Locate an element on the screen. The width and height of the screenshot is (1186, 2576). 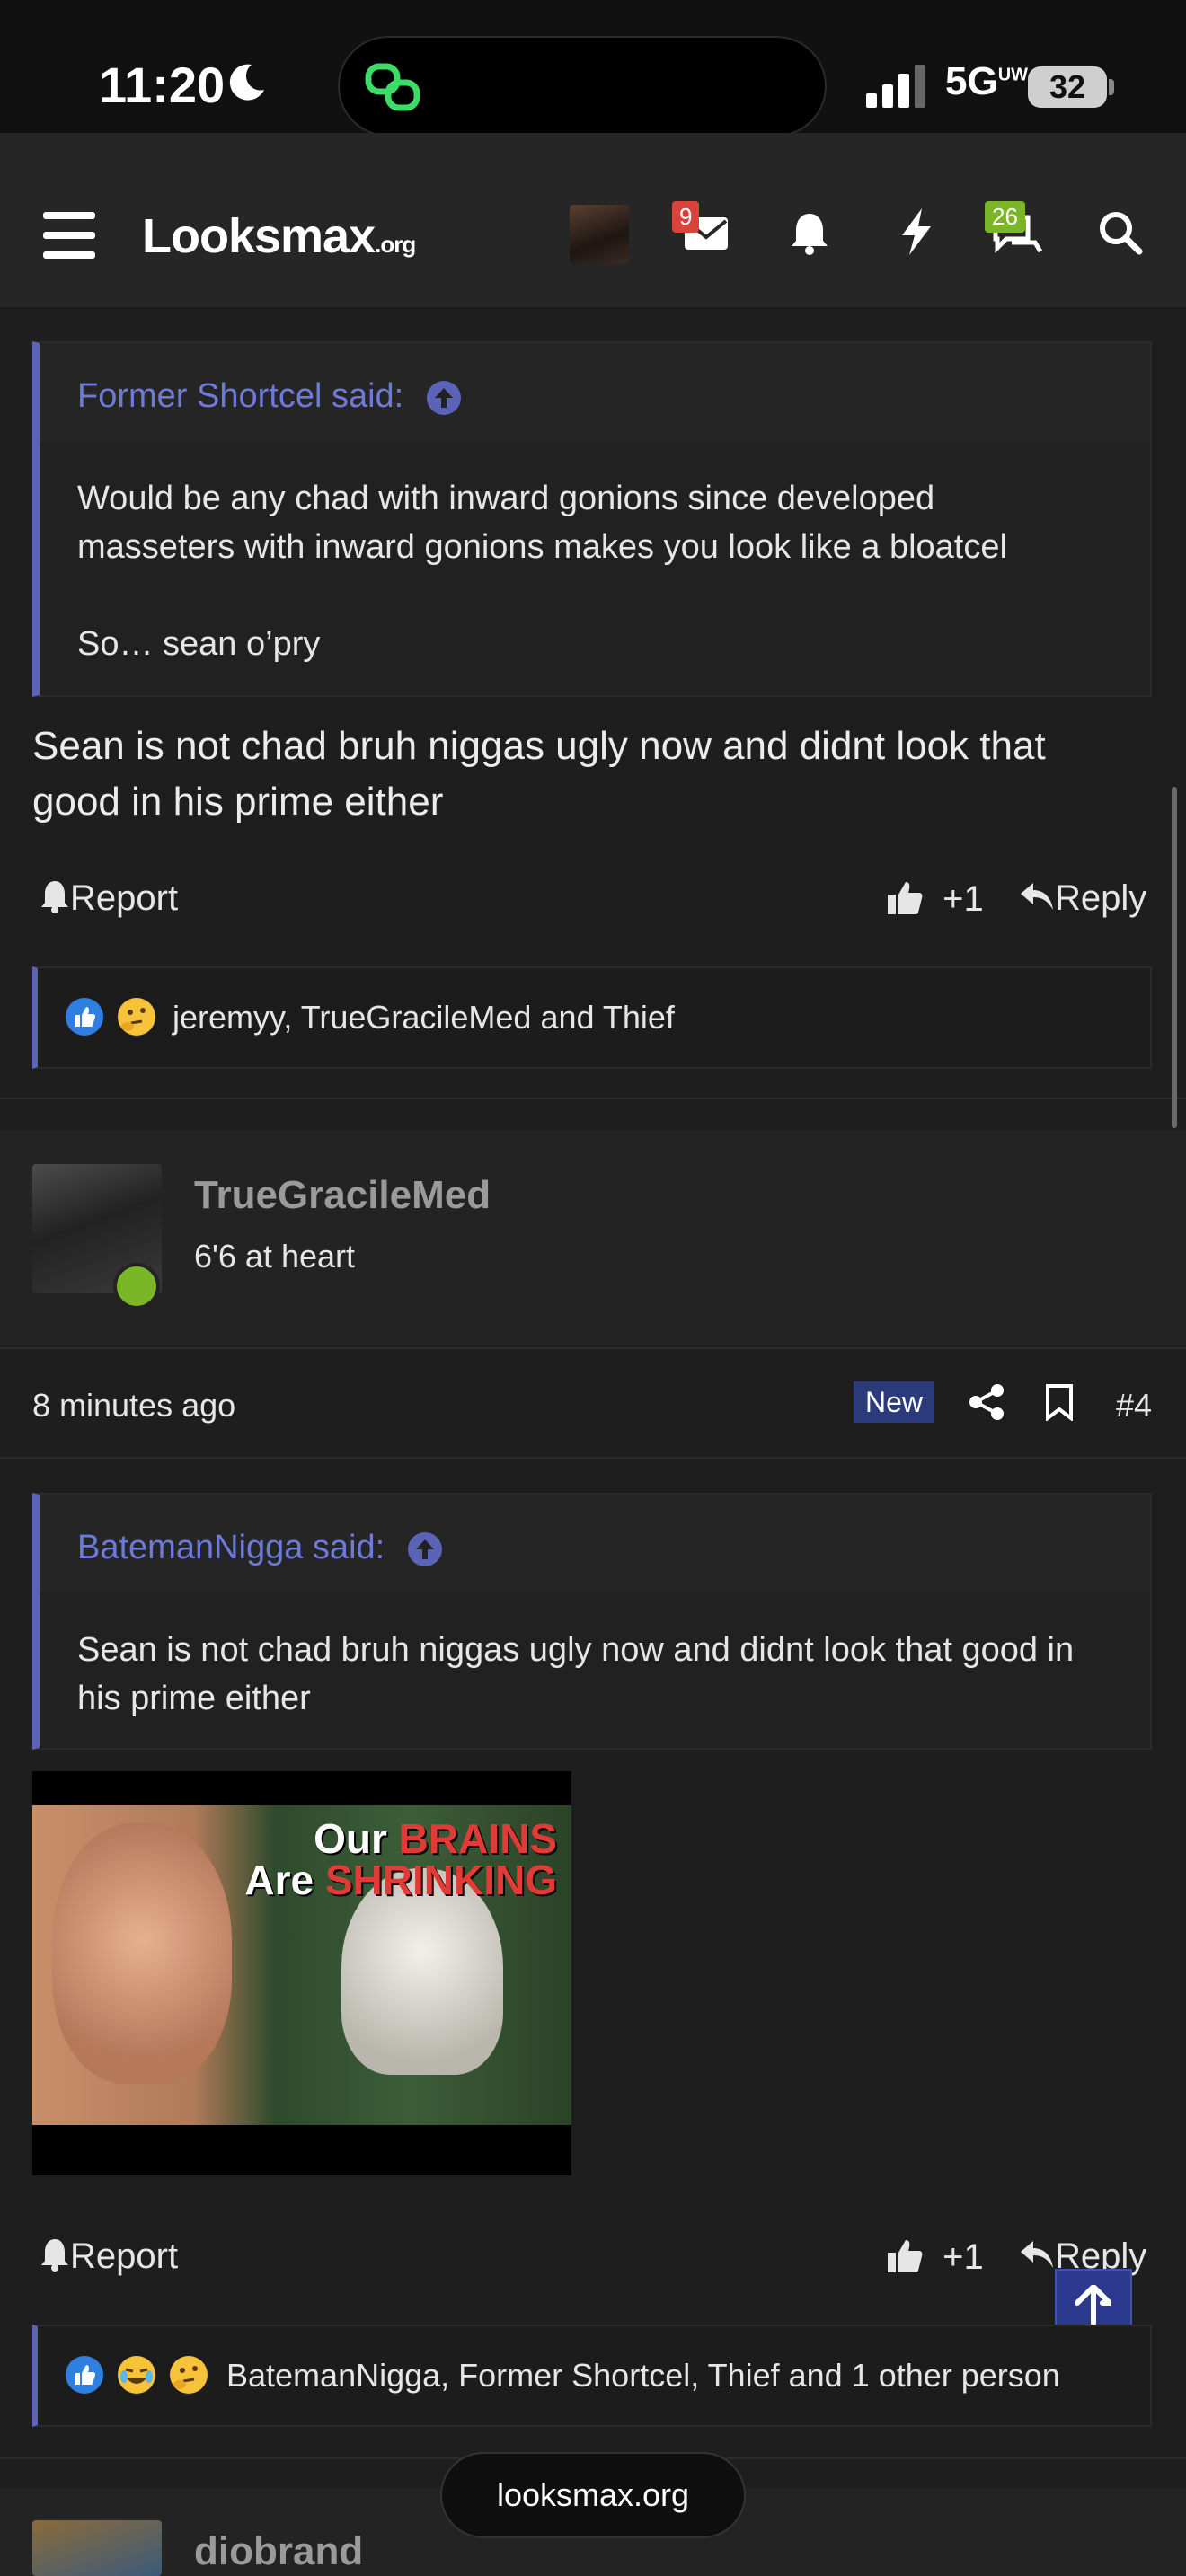
battery-icon: 32 is located at coordinates (1067, 87).